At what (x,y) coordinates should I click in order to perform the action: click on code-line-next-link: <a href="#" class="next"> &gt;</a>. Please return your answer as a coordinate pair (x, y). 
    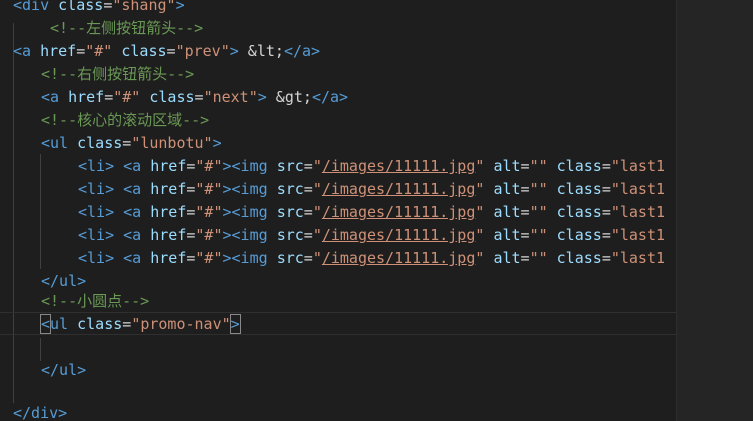
    Looking at the image, I should click on (194, 97).